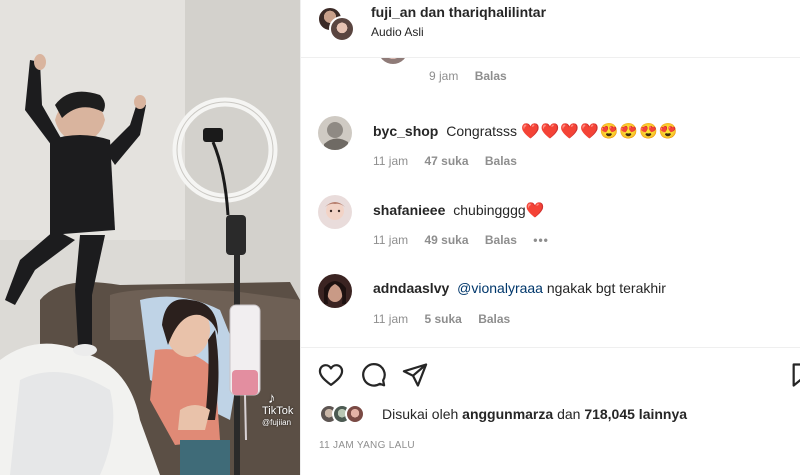 Image resolution: width=800 pixels, height=475 pixels. I want to click on post-timestamp: 11 JAM YANG LALU, so click(367, 445).